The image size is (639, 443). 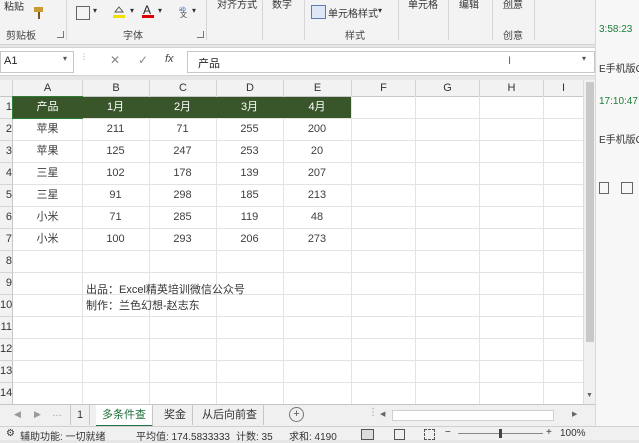 What do you see at coordinates (318, 88) in the screenshot?
I see `column-header: E` at bounding box center [318, 88].